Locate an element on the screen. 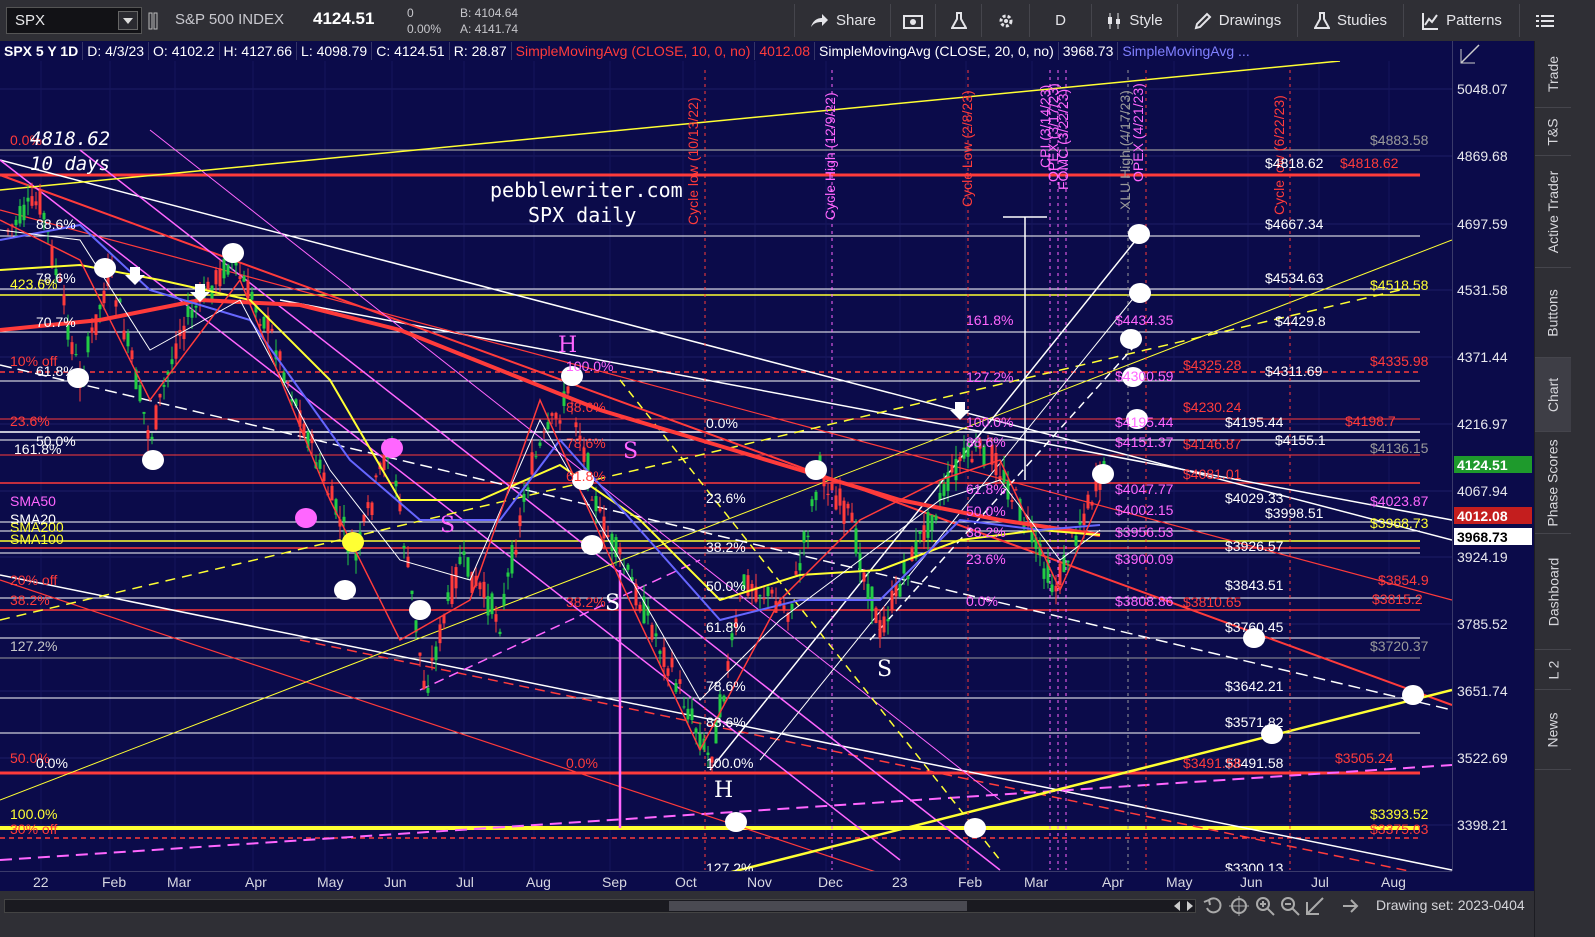 Image resolution: width=1595 pixels, height=937 pixels. chart-label: Cycle Low (2/8/23) is located at coordinates (967, 148).